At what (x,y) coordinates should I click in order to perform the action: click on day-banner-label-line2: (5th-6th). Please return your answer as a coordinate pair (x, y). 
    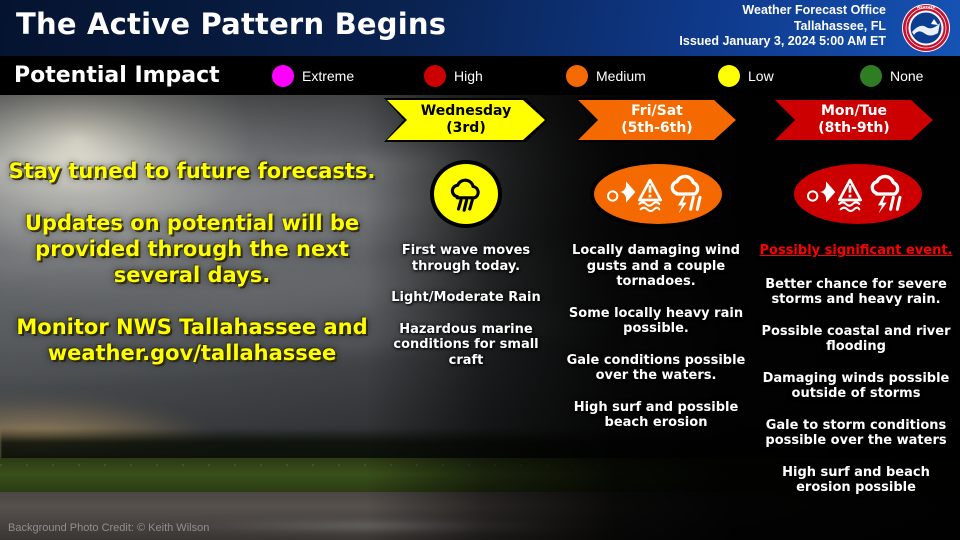
    Looking at the image, I should click on (657, 128).